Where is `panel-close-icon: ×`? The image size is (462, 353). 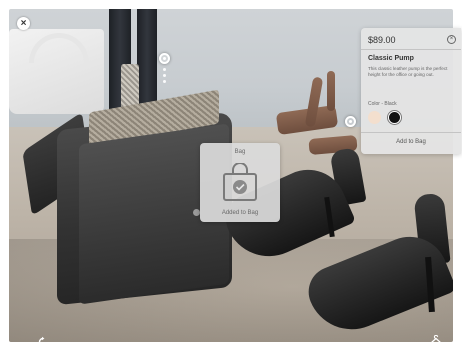 panel-close-icon: × is located at coordinates (451, 39).